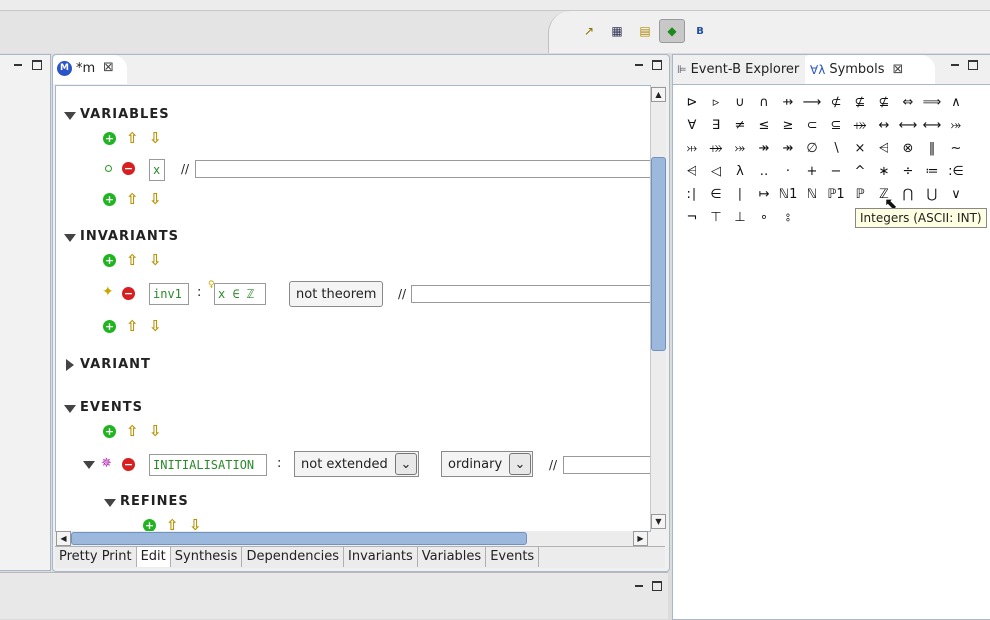 The image size is (990, 620). What do you see at coordinates (788, 171) in the screenshot?
I see `symbol-button: ·` at bounding box center [788, 171].